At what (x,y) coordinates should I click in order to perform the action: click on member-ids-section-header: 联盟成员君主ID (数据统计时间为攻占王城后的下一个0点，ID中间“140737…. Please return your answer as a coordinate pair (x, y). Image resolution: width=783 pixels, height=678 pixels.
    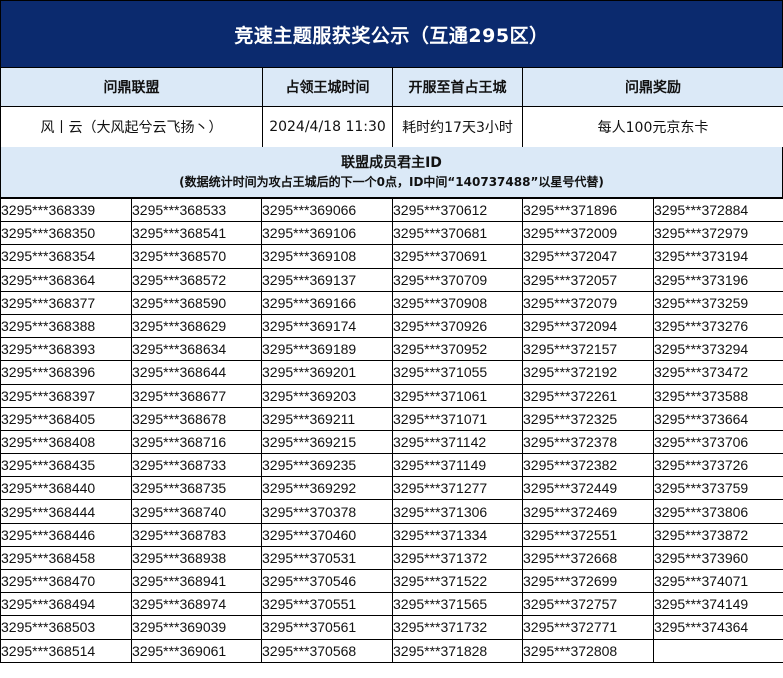
    Looking at the image, I should click on (391, 172).